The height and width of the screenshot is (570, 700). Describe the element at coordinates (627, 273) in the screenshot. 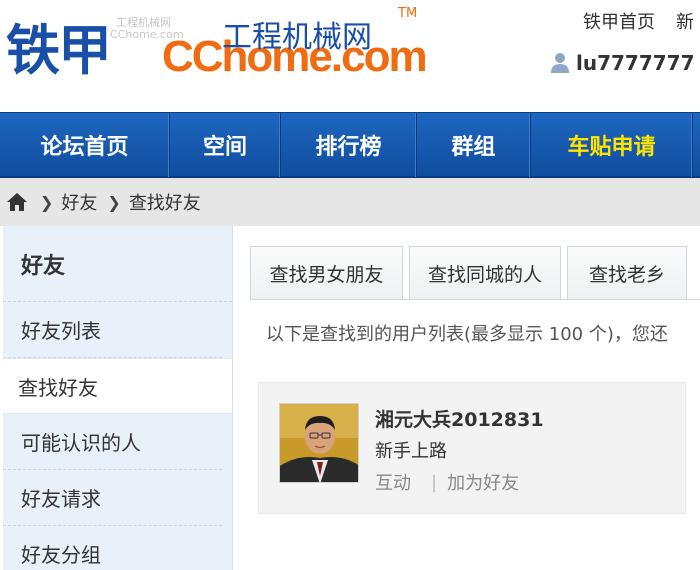

I see `tab-find-hometown: 查找老乡` at that location.